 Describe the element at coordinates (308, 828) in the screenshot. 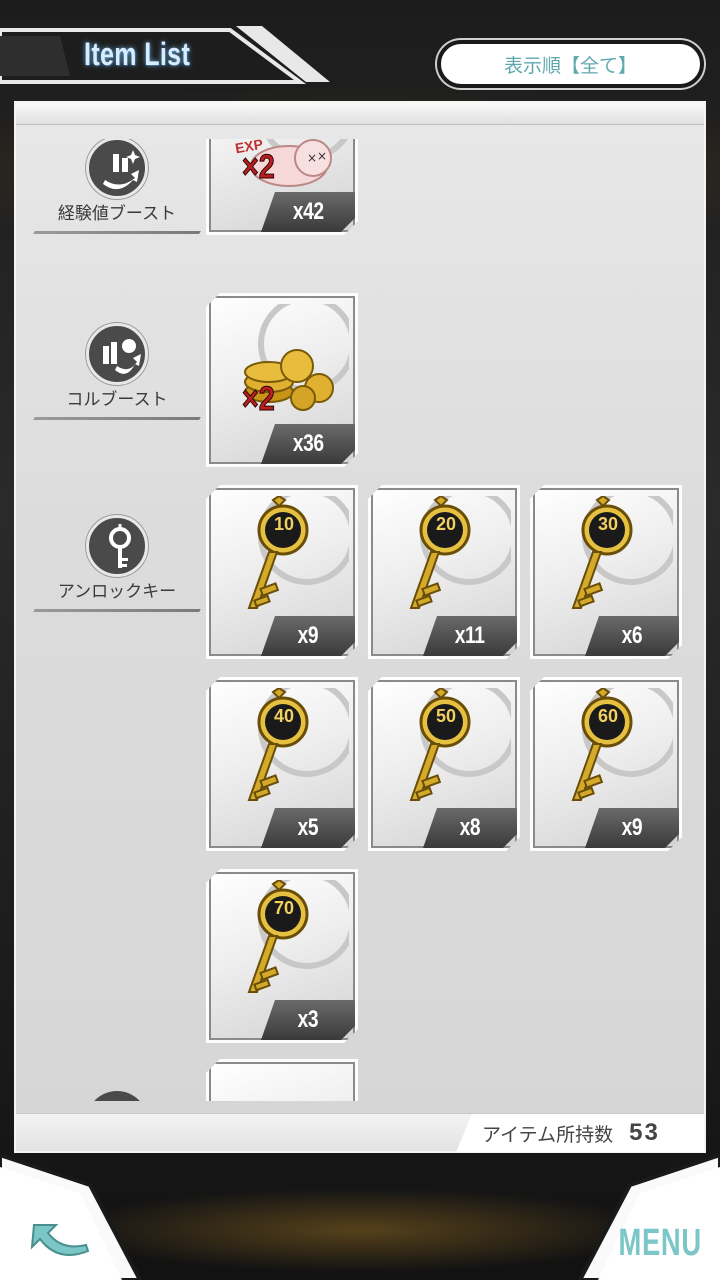

I see `item-quantity: x5` at that location.